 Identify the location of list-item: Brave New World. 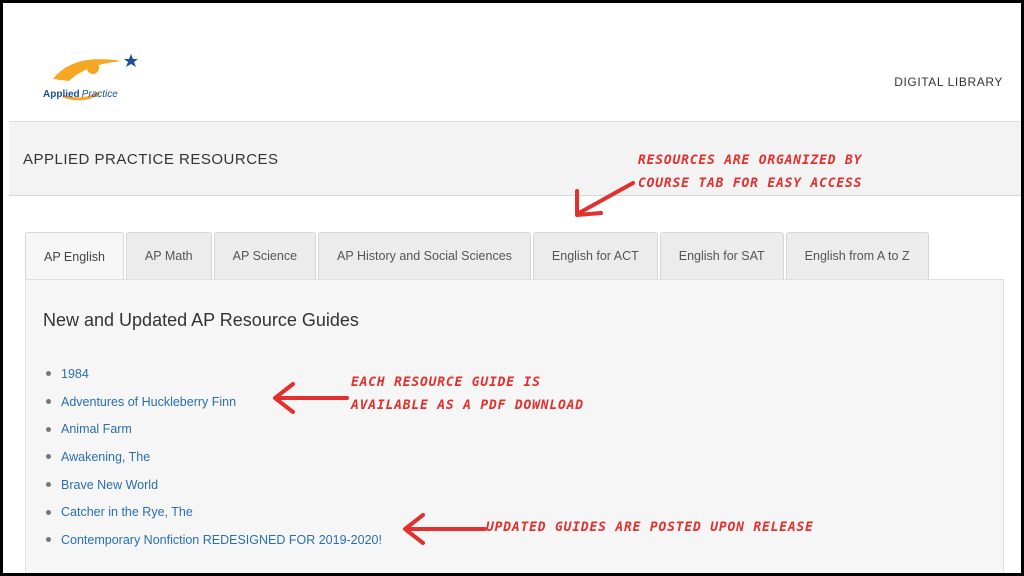
(214, 485).